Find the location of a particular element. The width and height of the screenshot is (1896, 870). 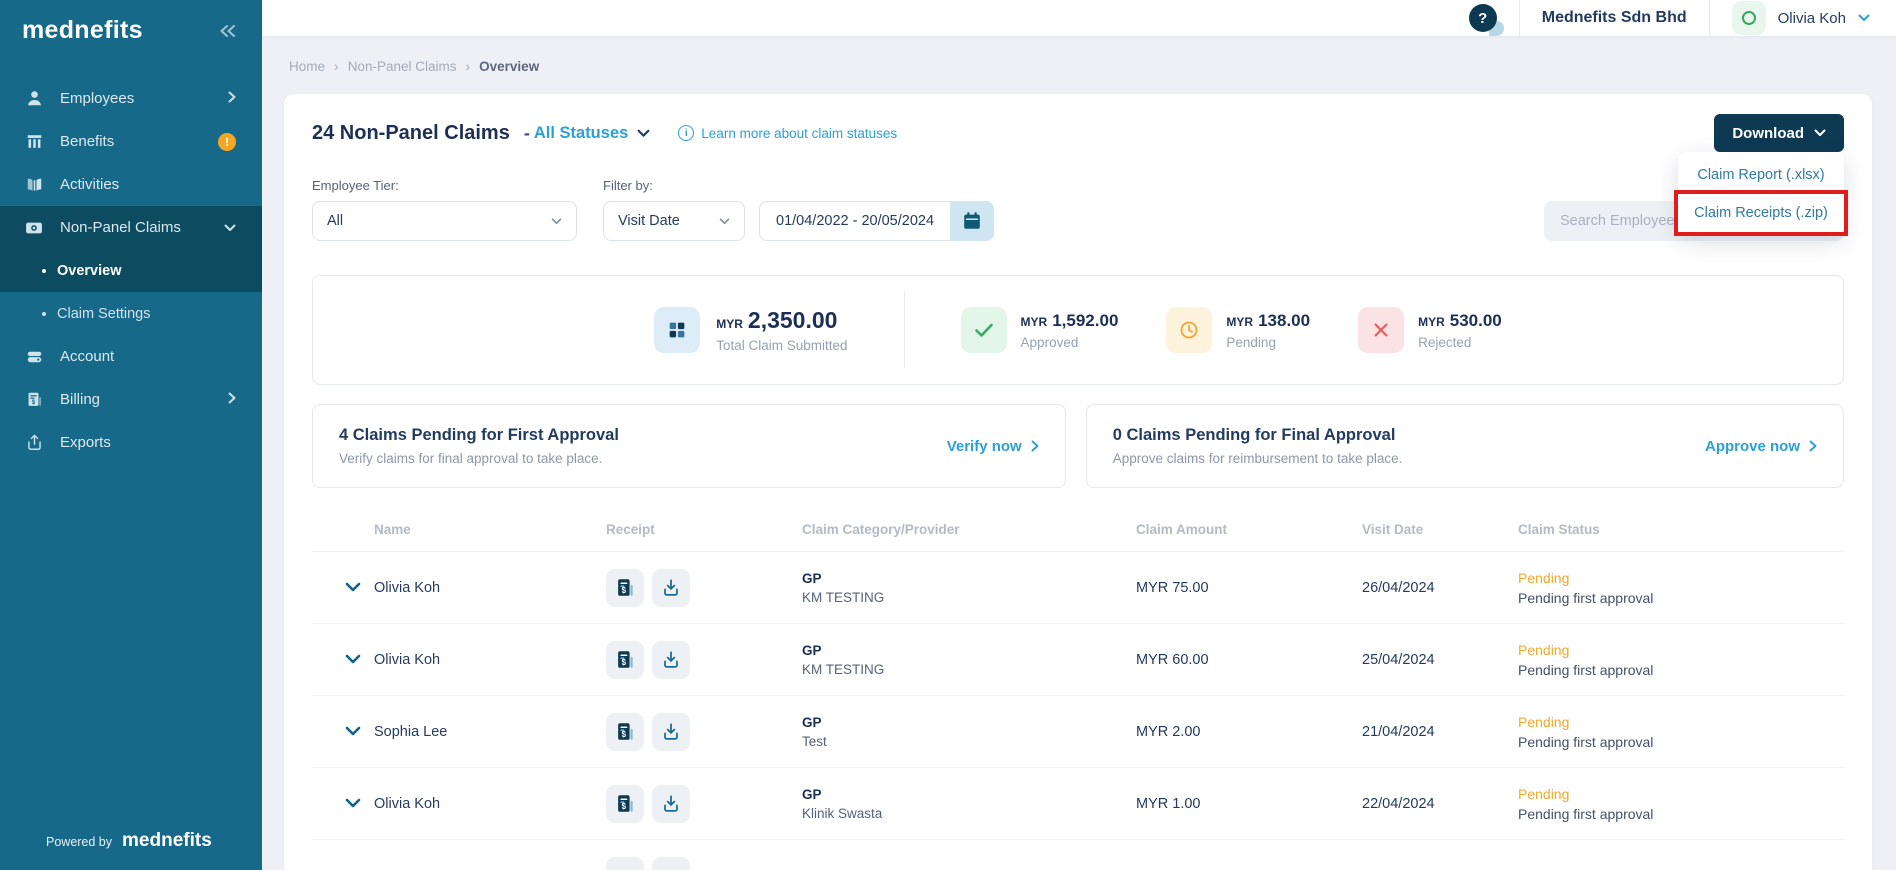

mednefits-logo: mednefits is located at coordinates (82, 30).